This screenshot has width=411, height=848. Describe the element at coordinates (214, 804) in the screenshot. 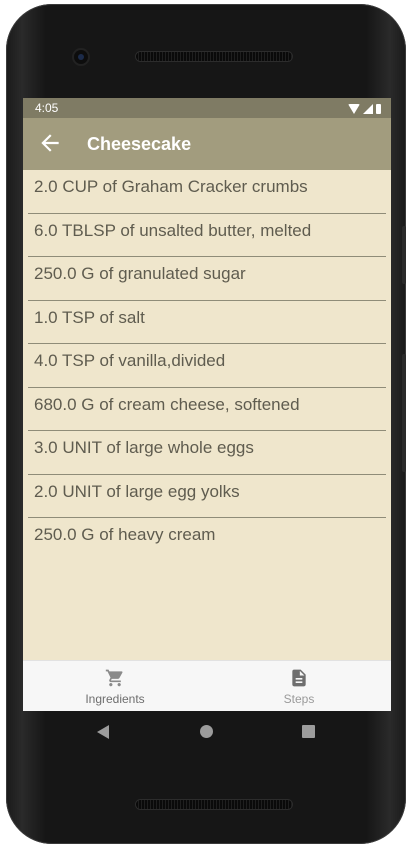

I see `bottom-speaker` at that location.